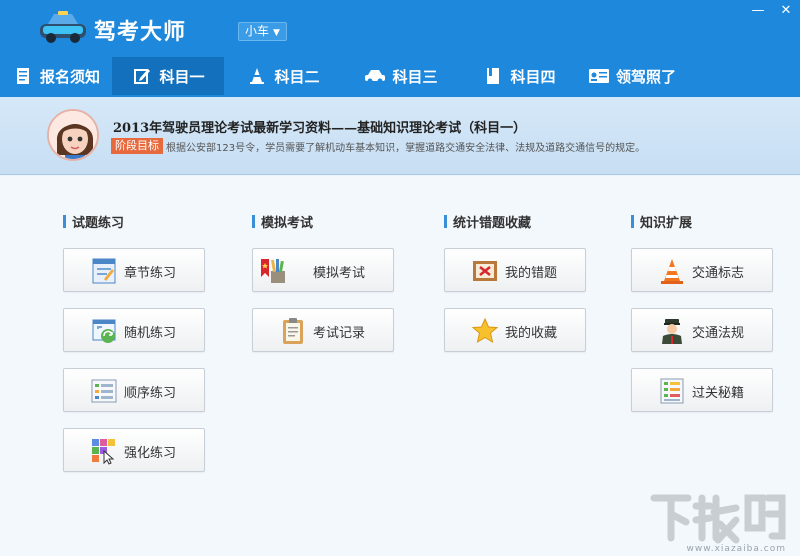  I want to click on tab-get-license: 领驾照了, so click(632, 76).